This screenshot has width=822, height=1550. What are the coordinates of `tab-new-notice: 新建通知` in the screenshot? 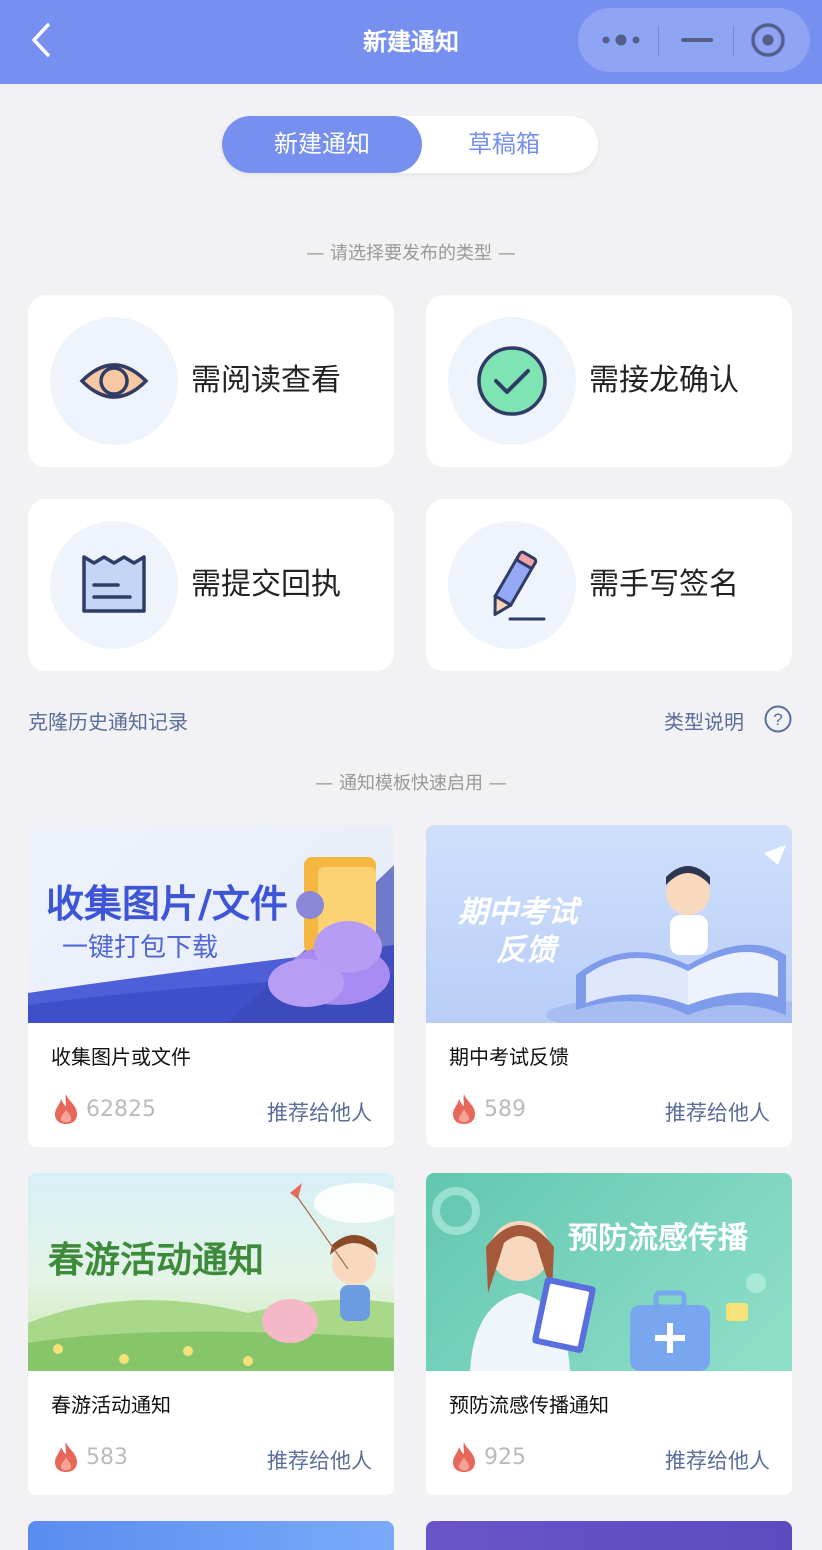 It's located at (322, 144).